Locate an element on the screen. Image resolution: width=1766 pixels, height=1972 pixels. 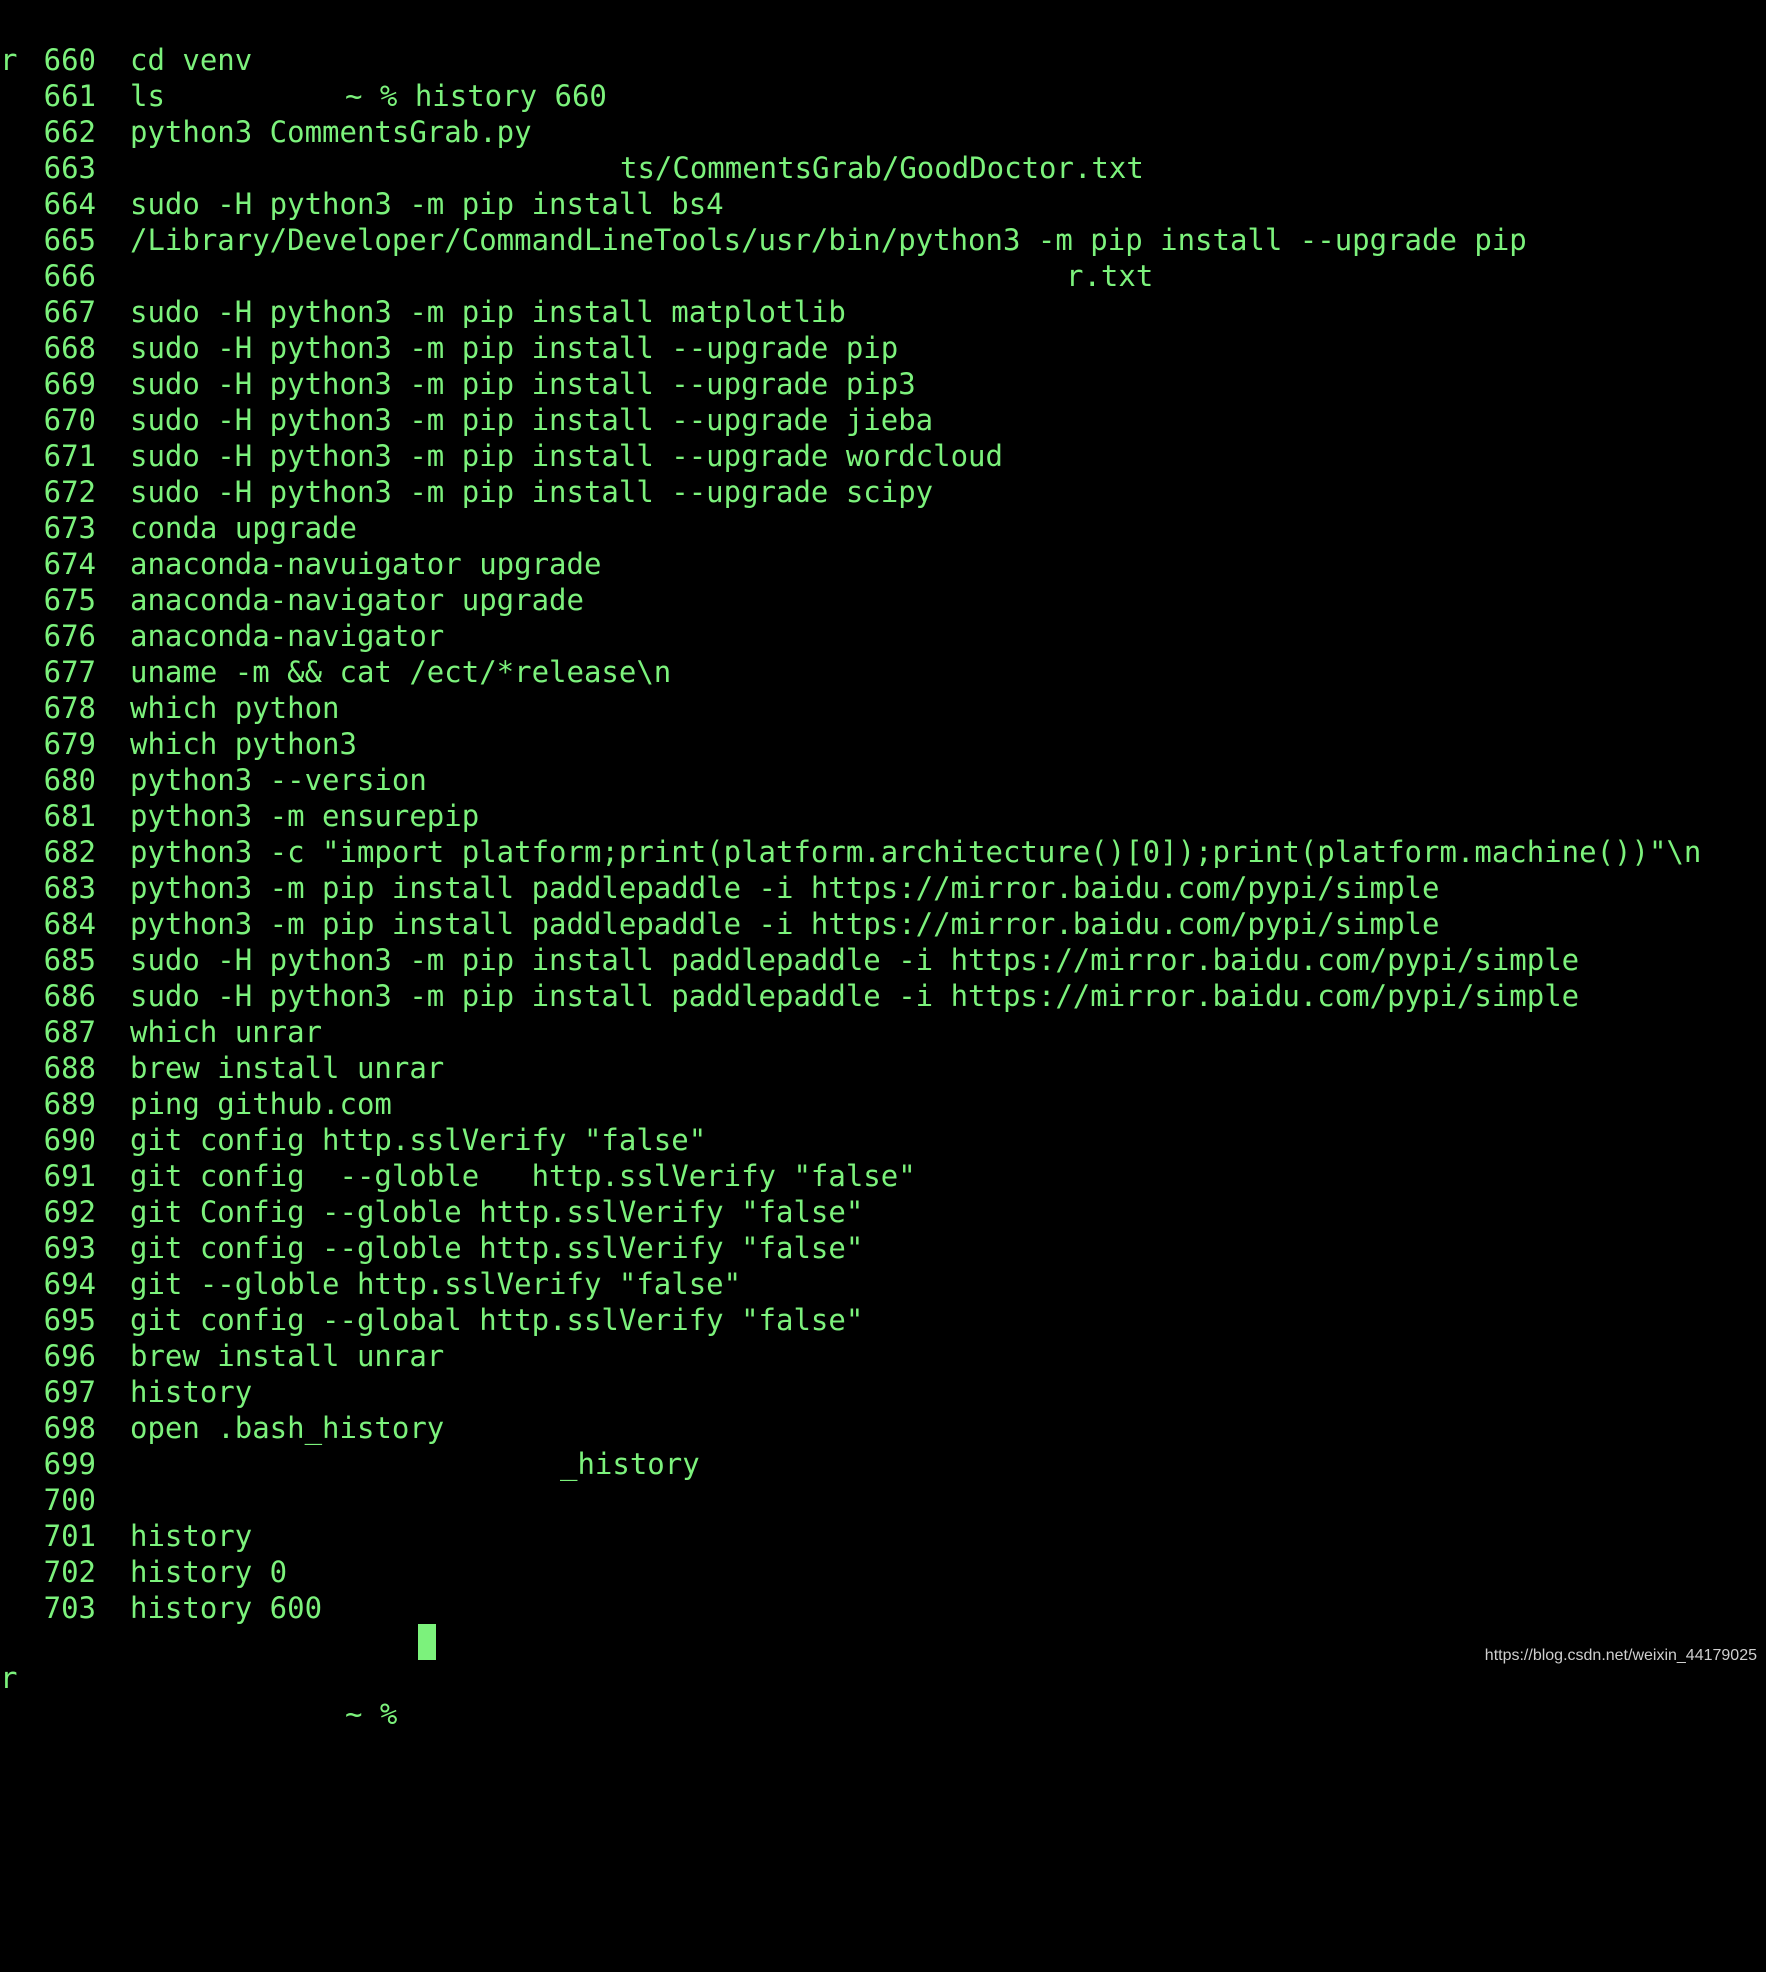
history-number: 698 is located at coordinates (69, 1428).